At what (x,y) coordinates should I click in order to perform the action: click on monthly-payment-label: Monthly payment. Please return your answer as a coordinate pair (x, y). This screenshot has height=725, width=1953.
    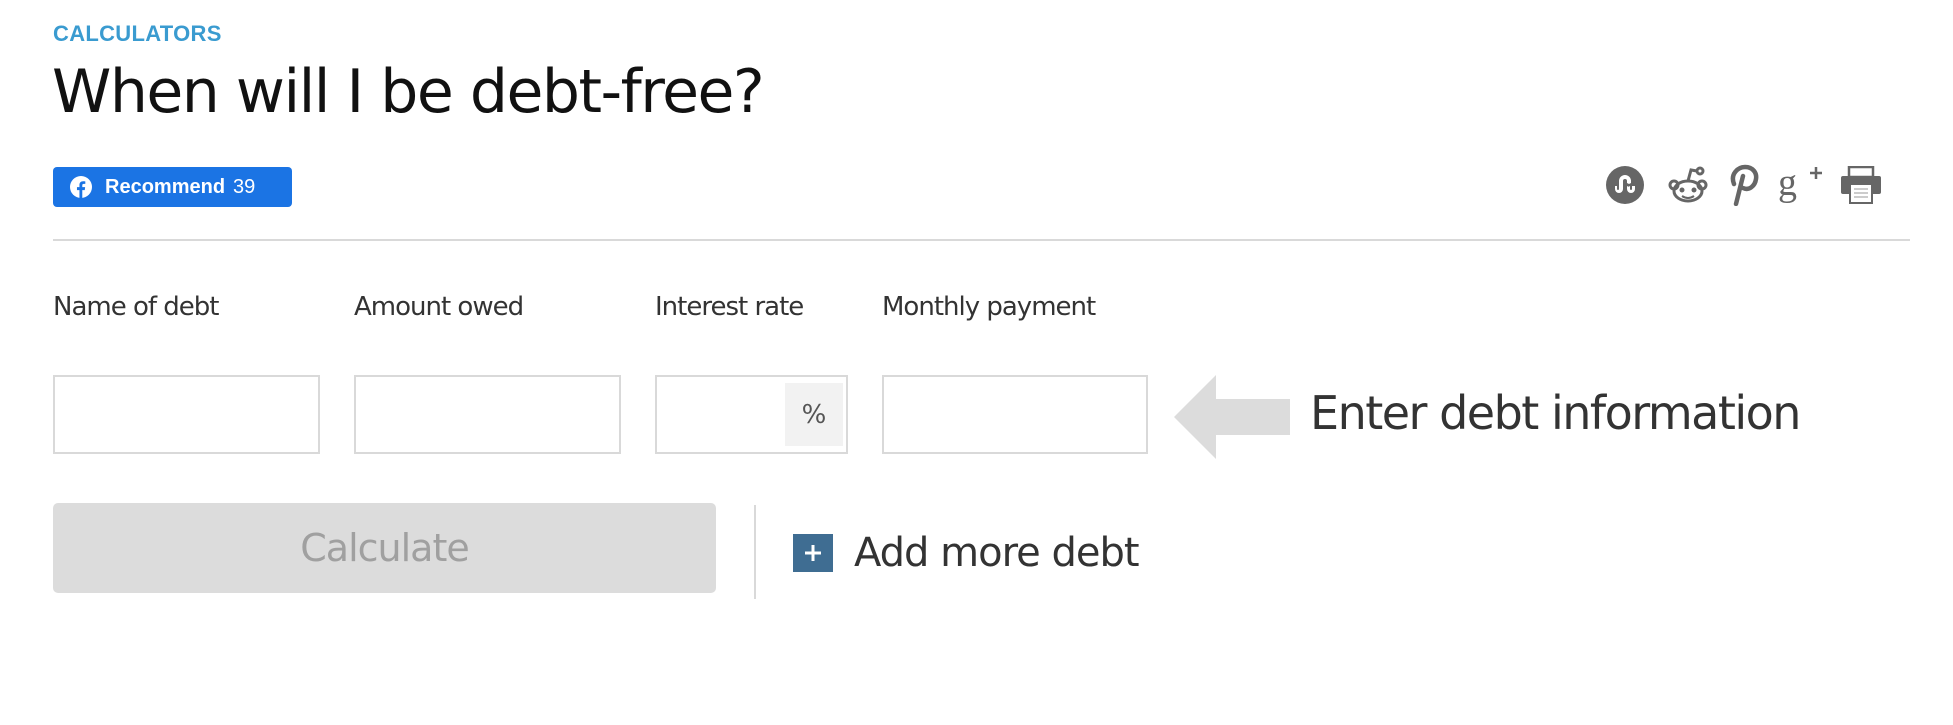
    Looking at the image, I should click on (989, 307).